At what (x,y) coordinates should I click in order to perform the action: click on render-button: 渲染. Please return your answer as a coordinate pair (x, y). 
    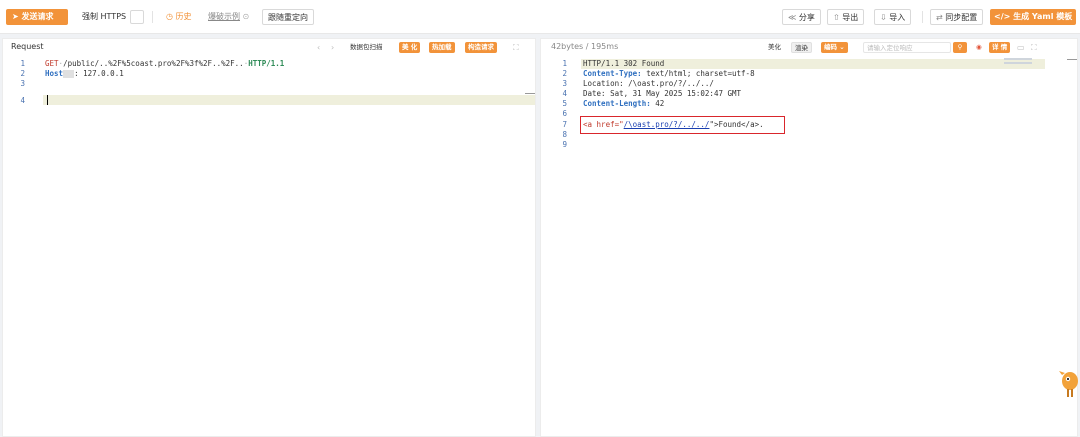
    Looking at the image, I should click on (801, 47).